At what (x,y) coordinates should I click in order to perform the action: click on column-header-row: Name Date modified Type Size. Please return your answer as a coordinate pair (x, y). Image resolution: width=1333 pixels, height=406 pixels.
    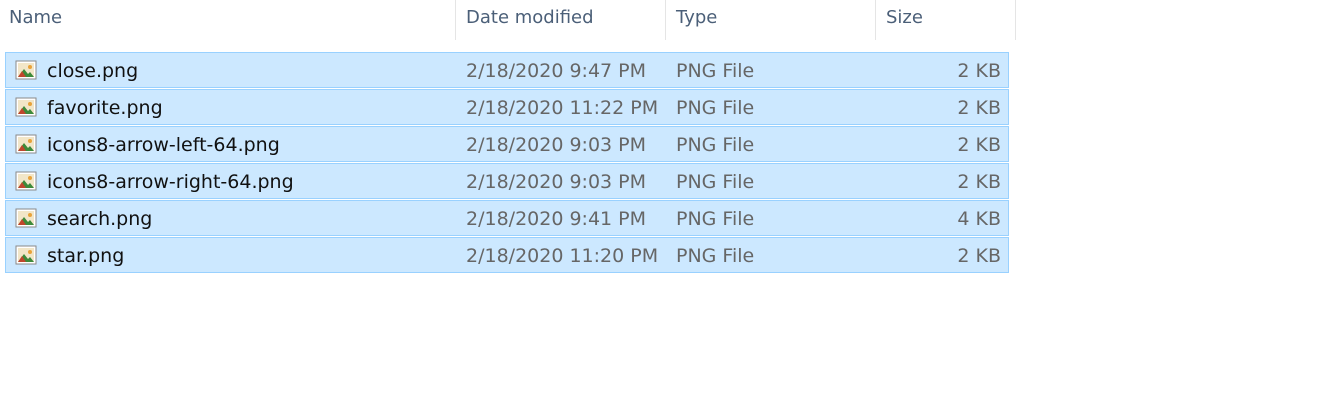
    Looking at the image, I should click on (508, 20).